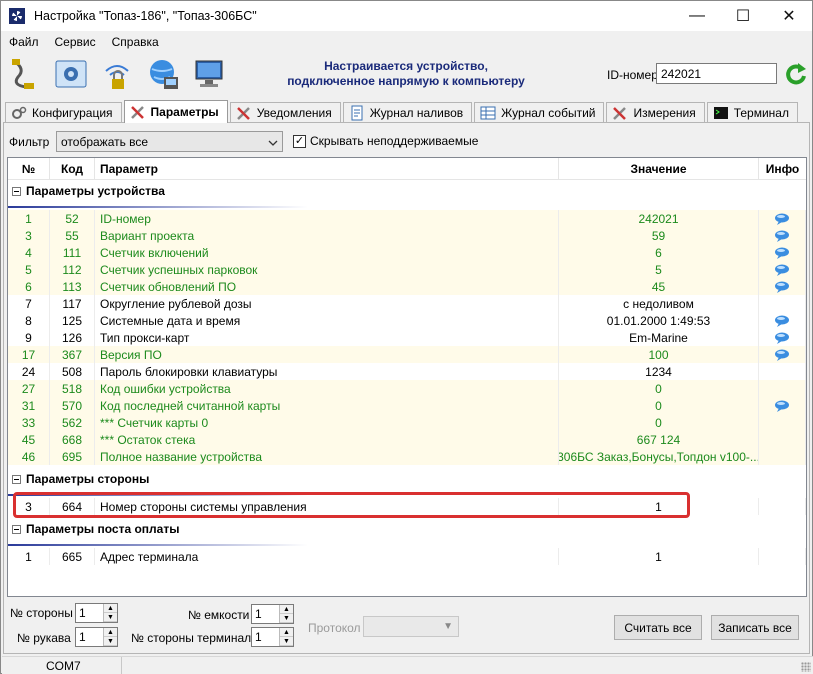  Describe the element at coordinates (407, 479) in the screenshot. I see `group-header: Параметры стороны` at that location.